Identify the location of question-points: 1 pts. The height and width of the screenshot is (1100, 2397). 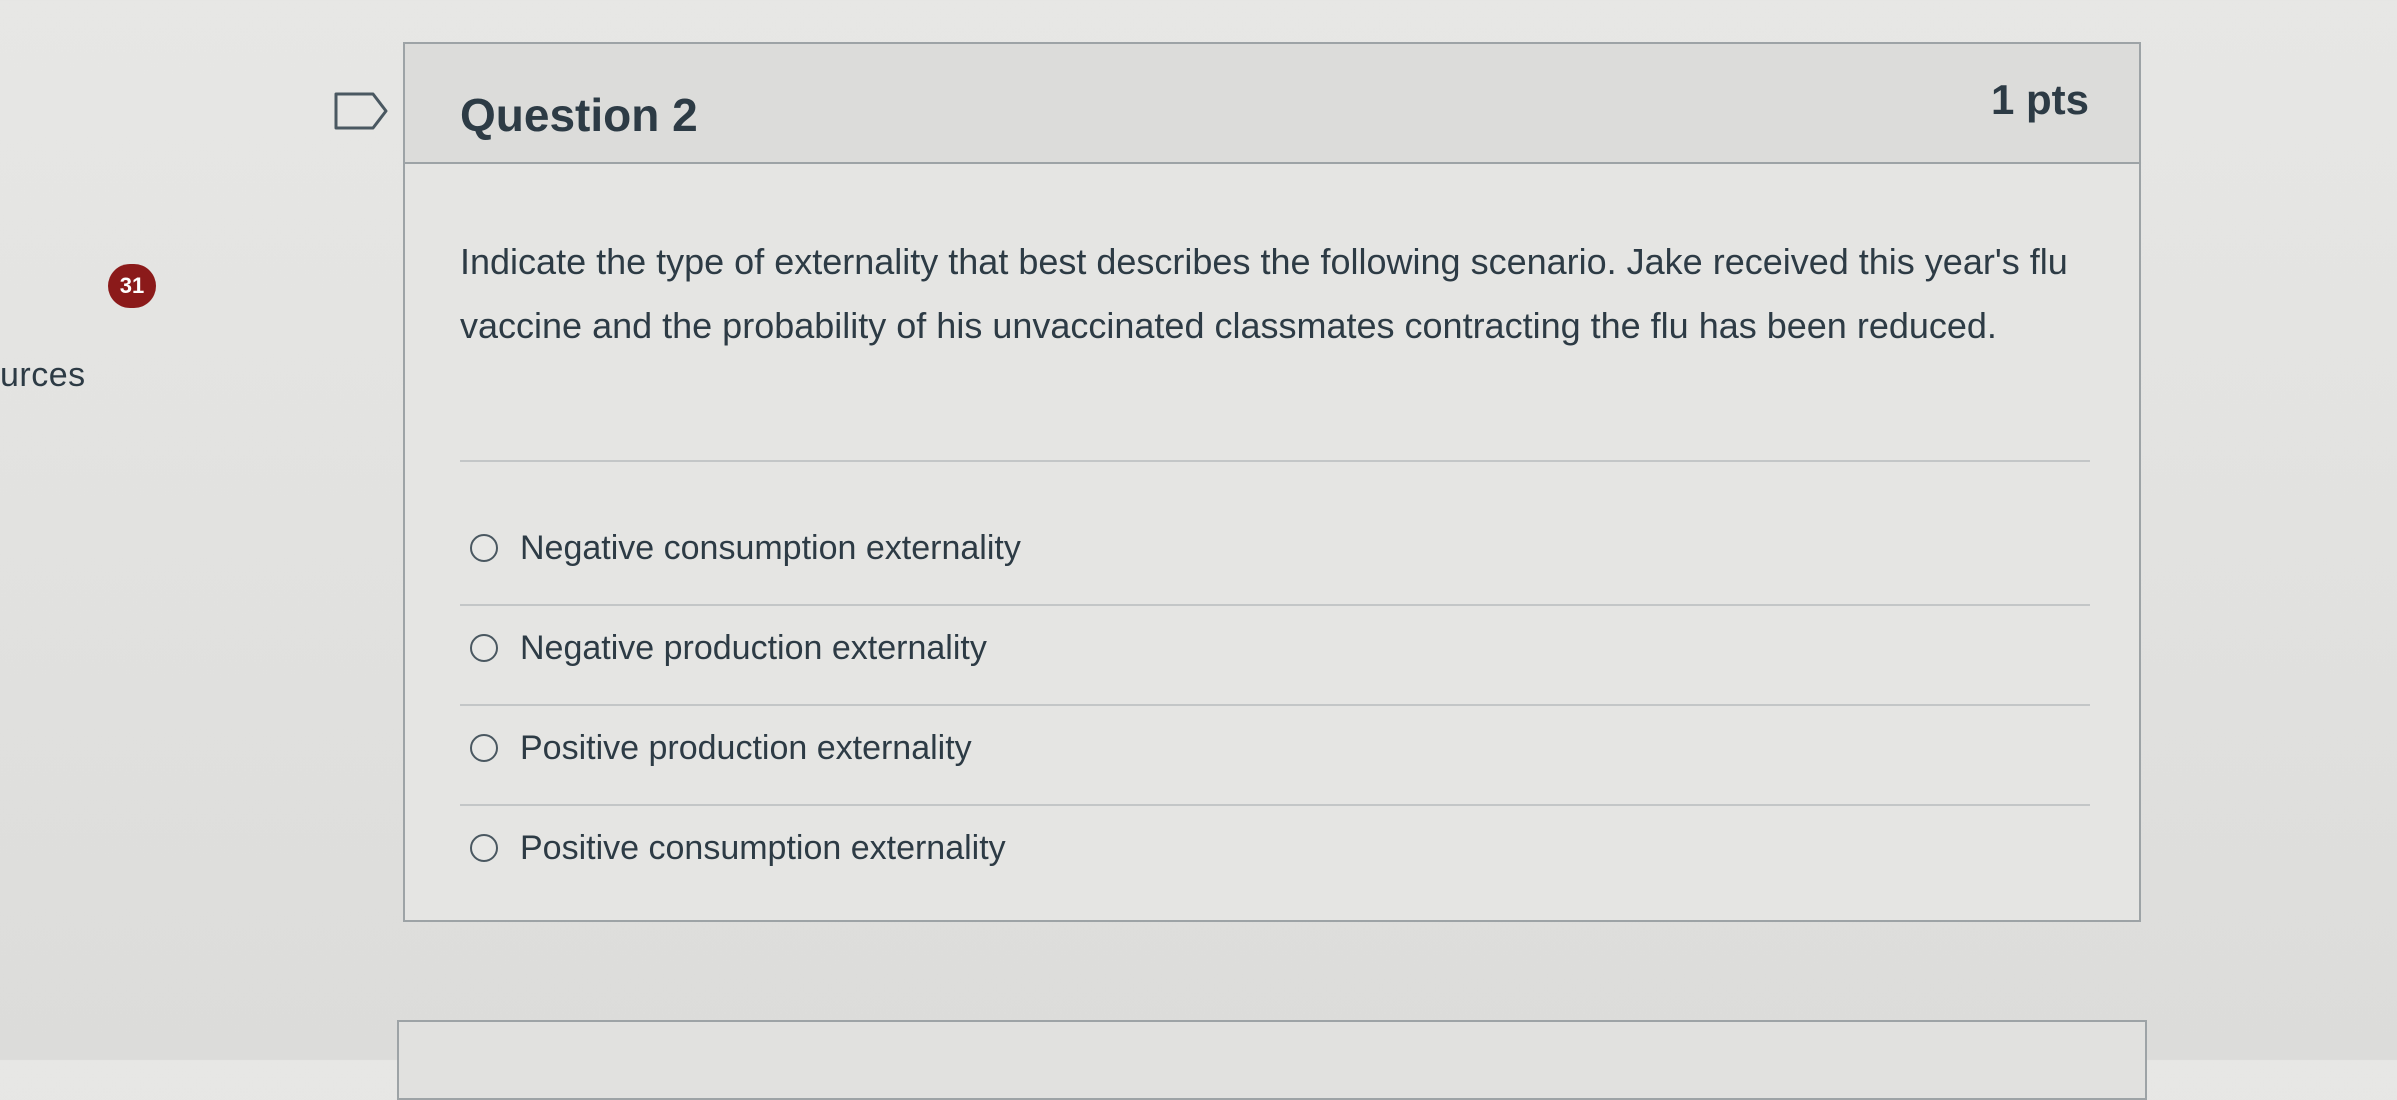
(2039, 99).